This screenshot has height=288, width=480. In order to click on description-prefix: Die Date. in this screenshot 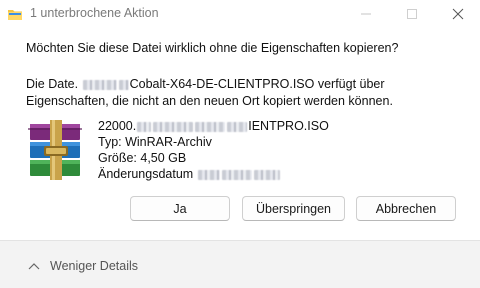, I will do `click(52, 84)`.